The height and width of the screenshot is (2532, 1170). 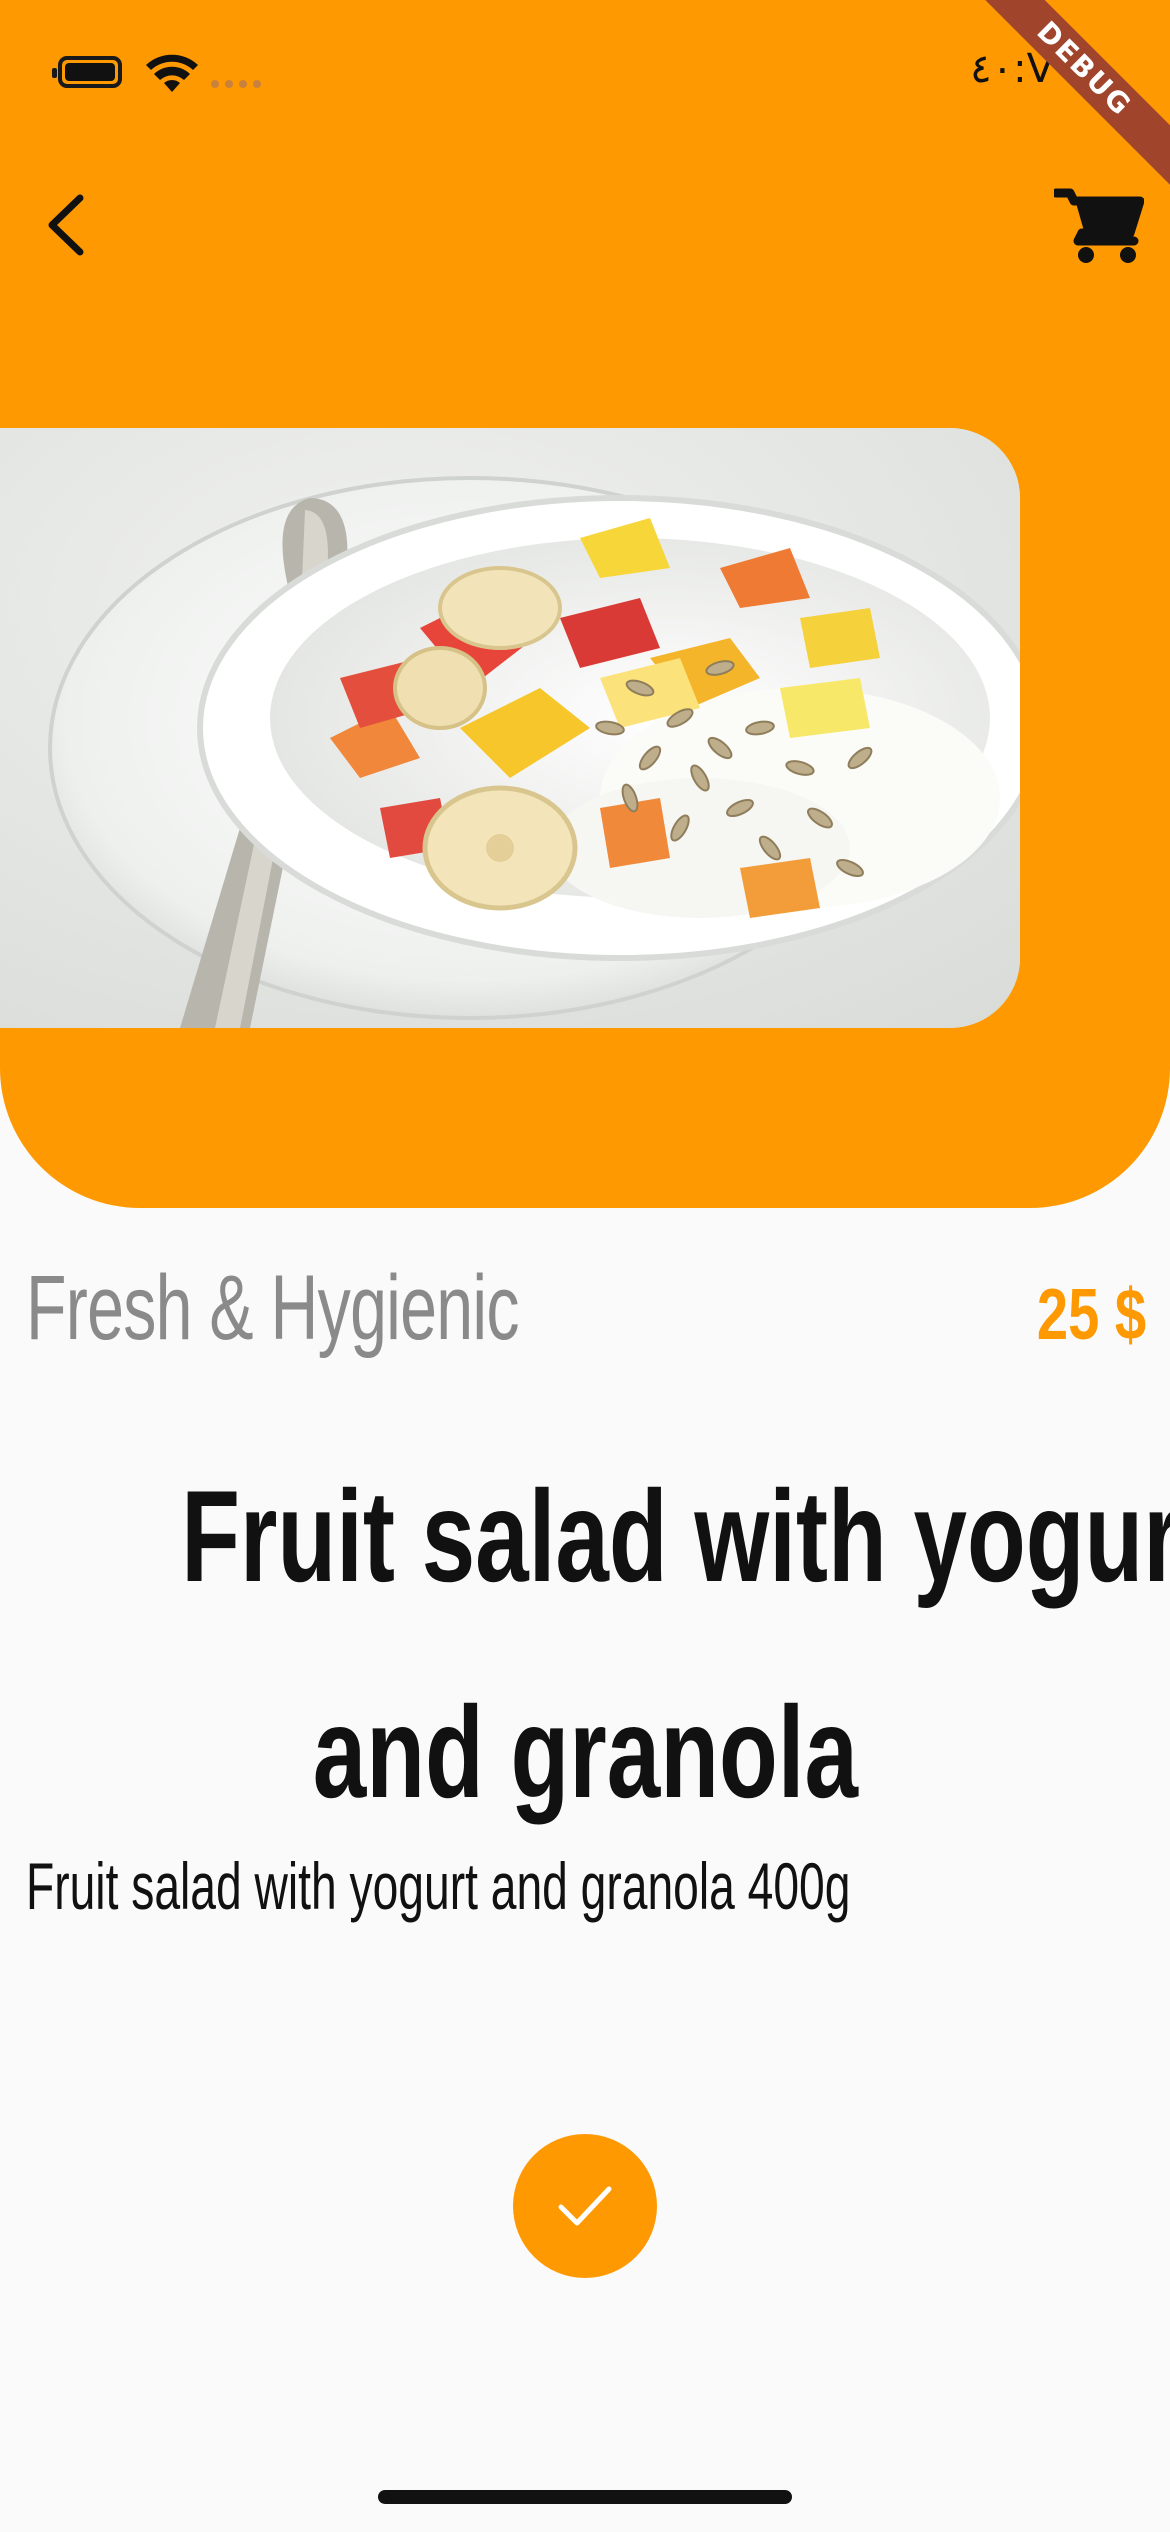 I want to click on battery-icon, so click(x=87, y=72).